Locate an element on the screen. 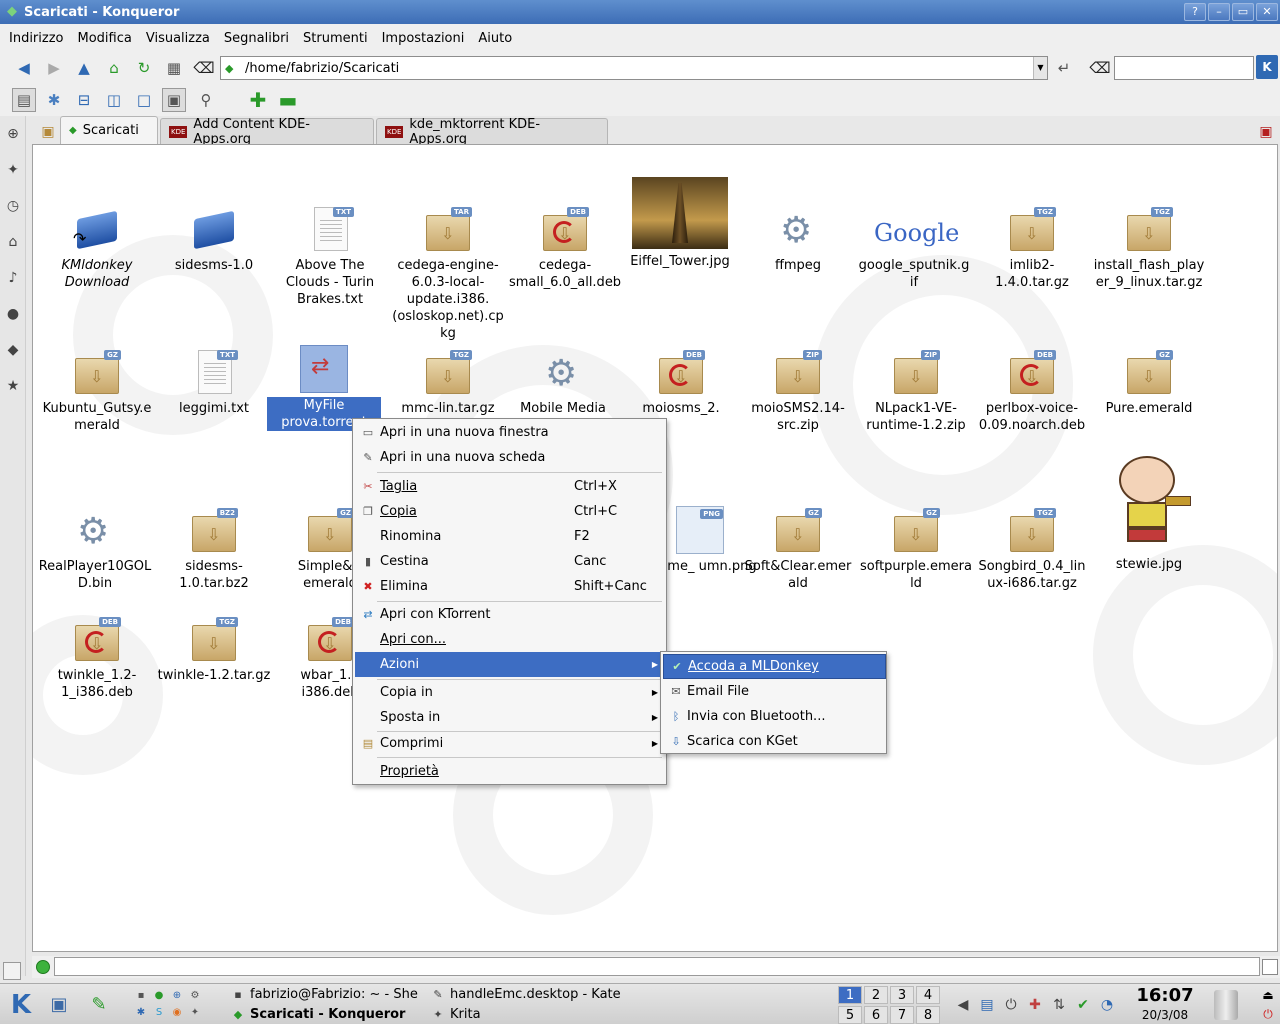 Image resolution: width=1280 pixels, height=1024 pixels. globe-icon: ⊕ is located at coordinates (13, 134).